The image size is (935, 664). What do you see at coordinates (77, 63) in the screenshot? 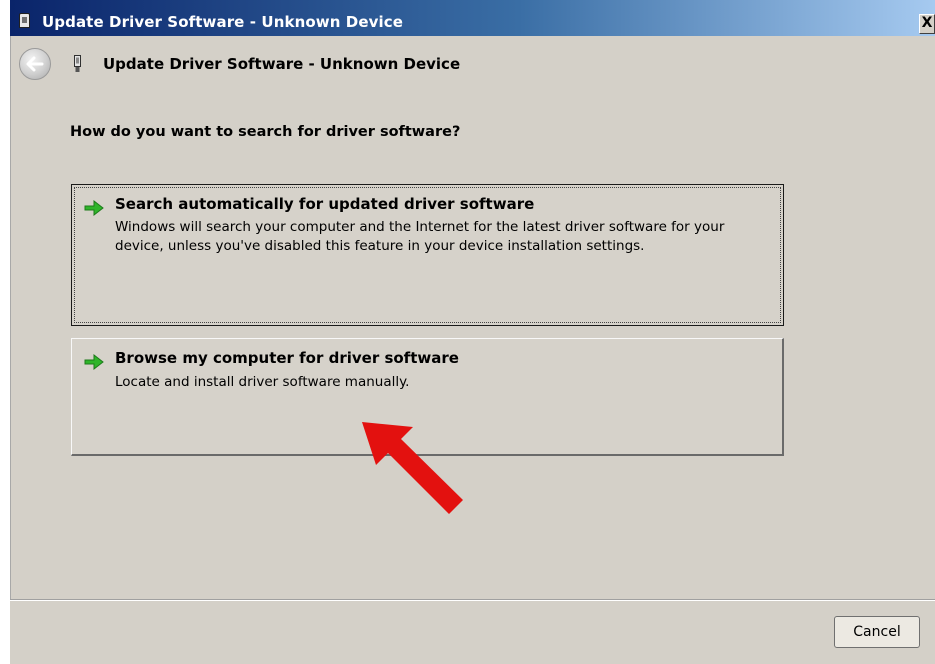
I see `usb-device-icon` at bounding box center [77, 63].